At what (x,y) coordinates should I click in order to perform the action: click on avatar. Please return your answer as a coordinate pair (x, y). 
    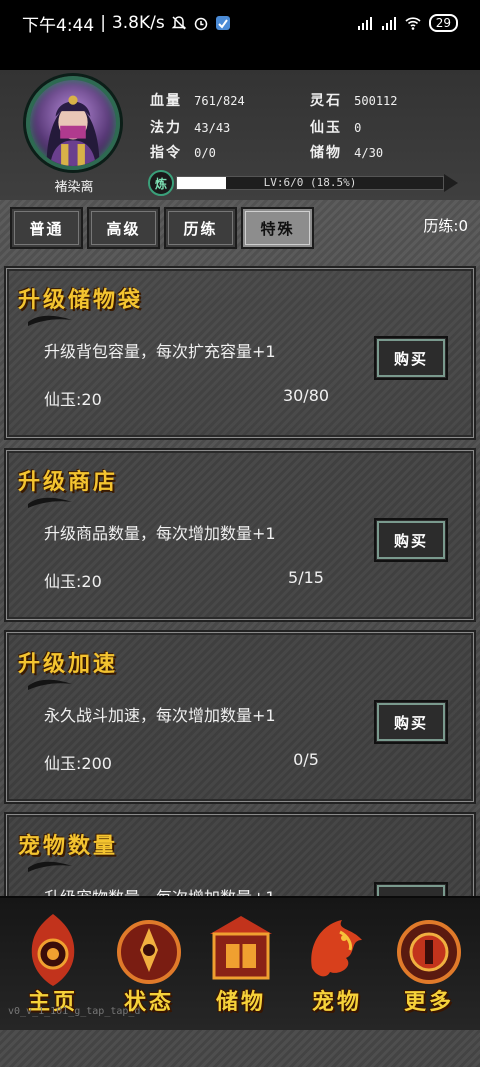
    Looking at the image, I should click on (73, 123).